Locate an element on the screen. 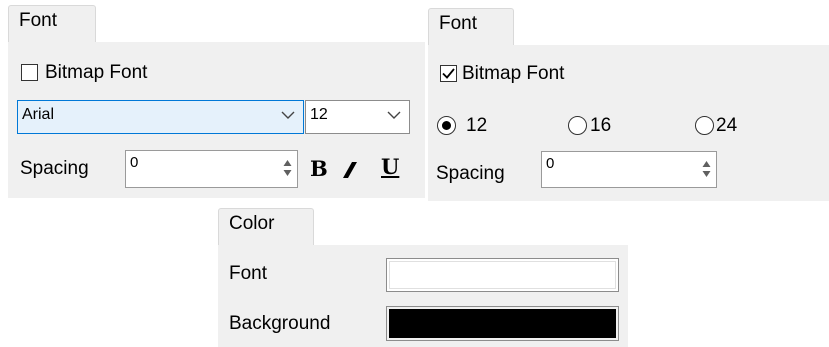  background-color-label: Background is located at coordinates (280, 323).